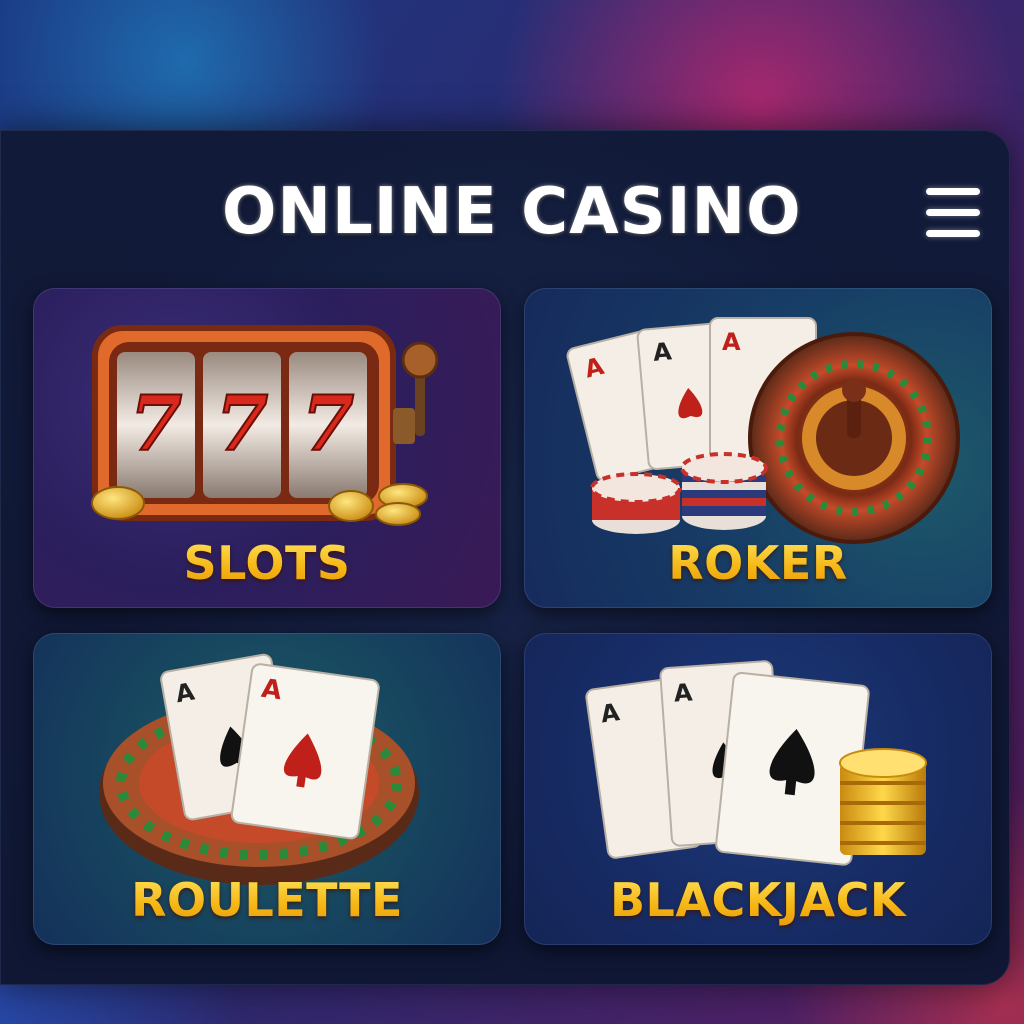 The height and width of the screenshot is (1024, 1024). Describe the element at coordinates (758, 563) in the screenshot. I see `game-label-roker: ROKER` at that location.